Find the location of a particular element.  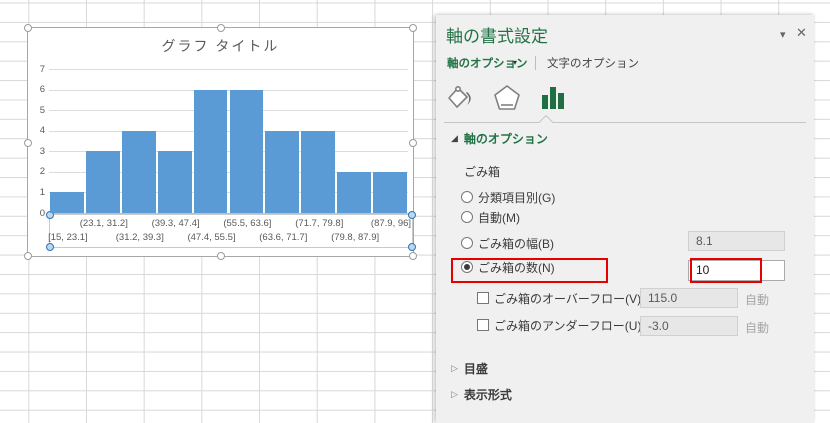

category-label: (39.3, 47.4] is located at coordinates (175, 223).